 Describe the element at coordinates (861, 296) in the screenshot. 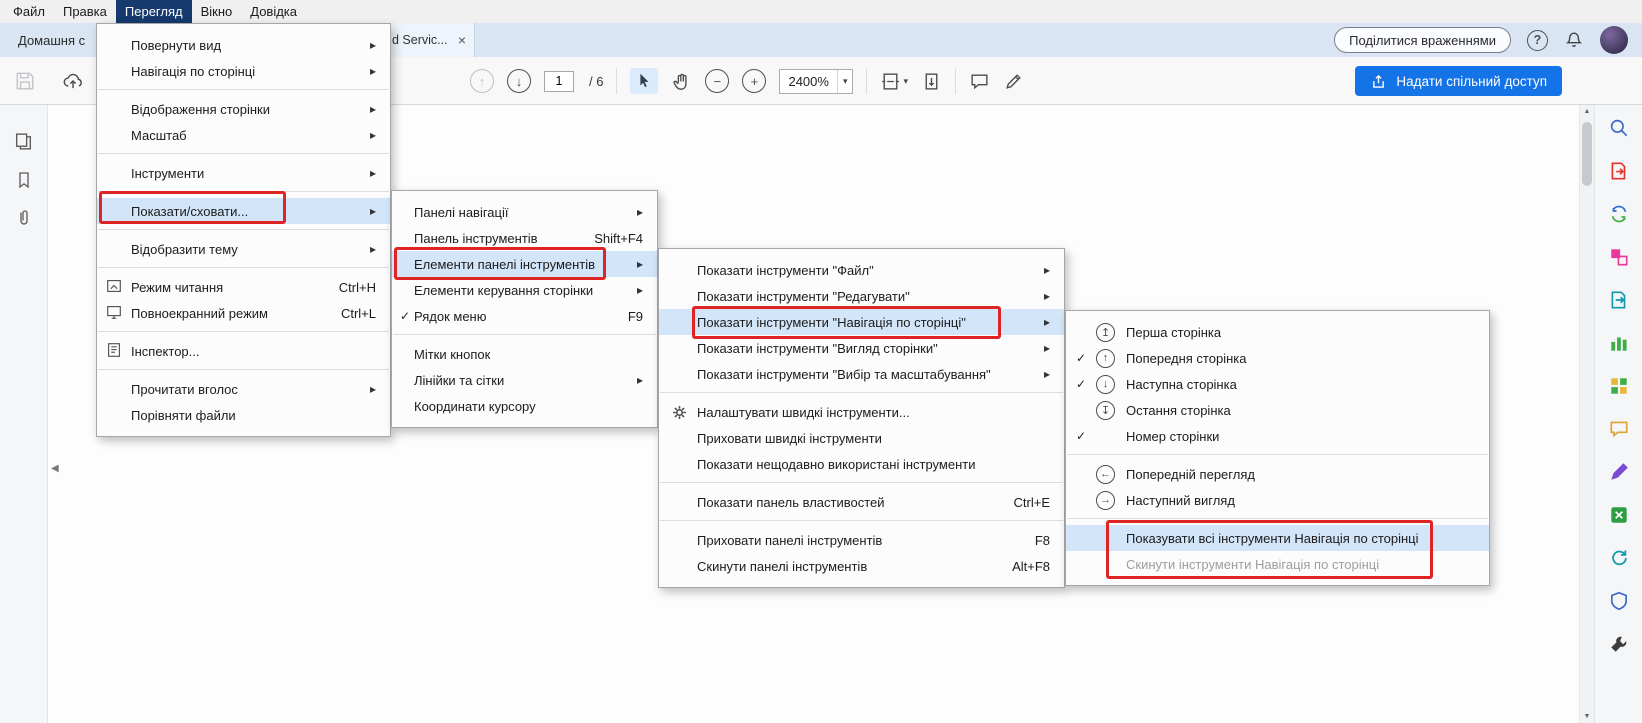

I see `menu-item-show-edit-tools: Показати інструменти "Редагувати" ▸` at that location.